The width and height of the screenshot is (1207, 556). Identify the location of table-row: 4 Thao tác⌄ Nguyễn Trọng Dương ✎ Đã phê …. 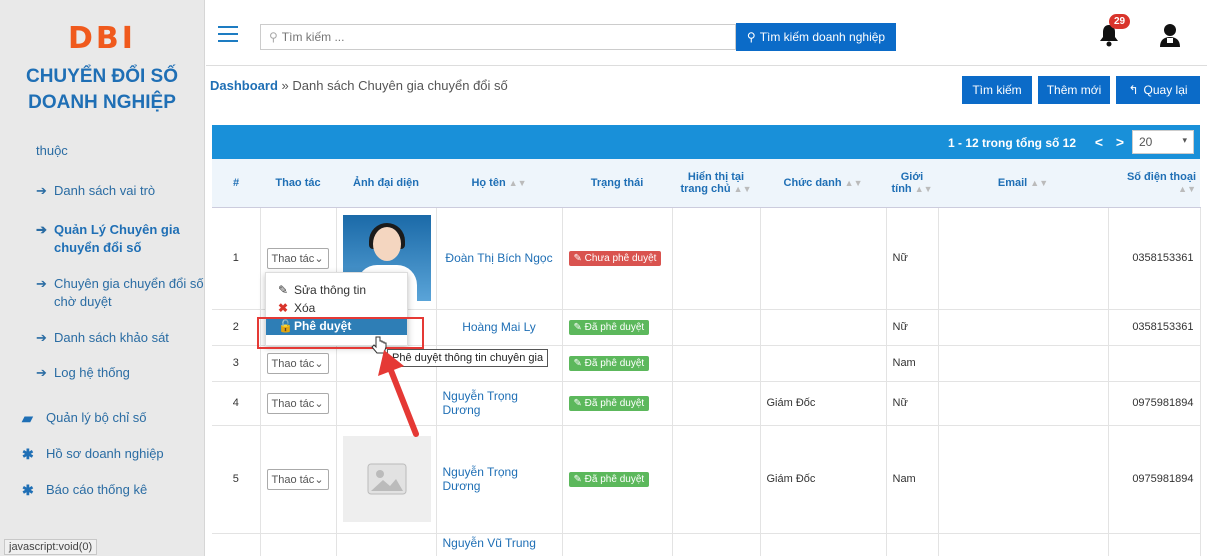
(706, 403).